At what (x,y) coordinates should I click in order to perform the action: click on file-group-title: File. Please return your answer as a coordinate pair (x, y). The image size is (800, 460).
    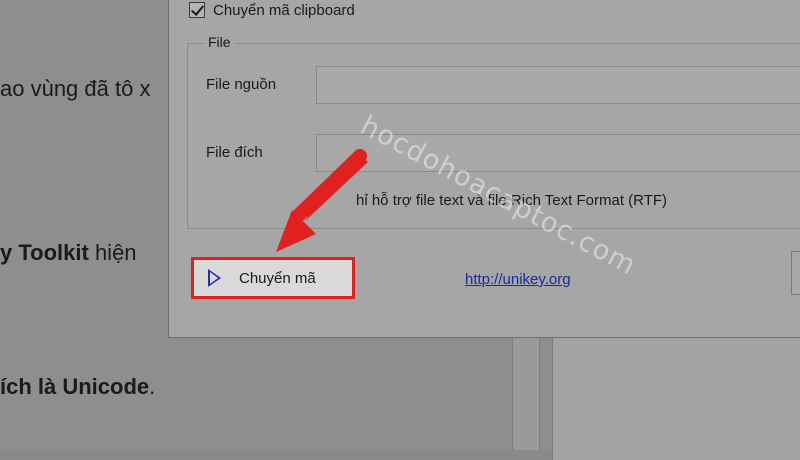
    Looking at the image, I should click on (219, 42).